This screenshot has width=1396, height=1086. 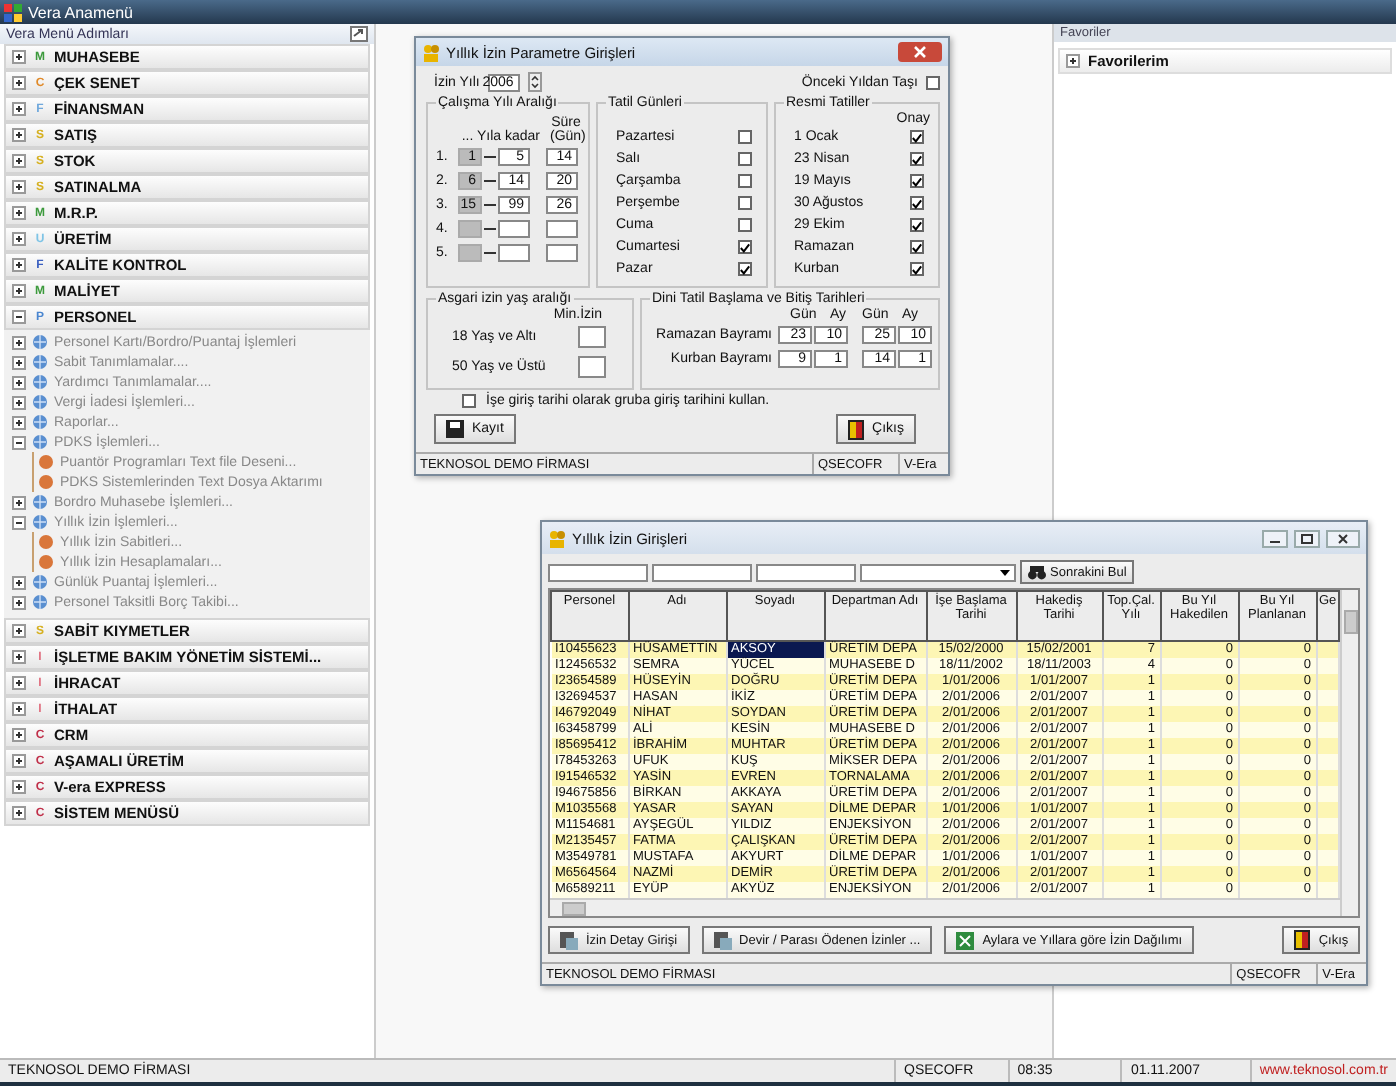 I want to click on maximize-icon, so click(x=1307, y=538).